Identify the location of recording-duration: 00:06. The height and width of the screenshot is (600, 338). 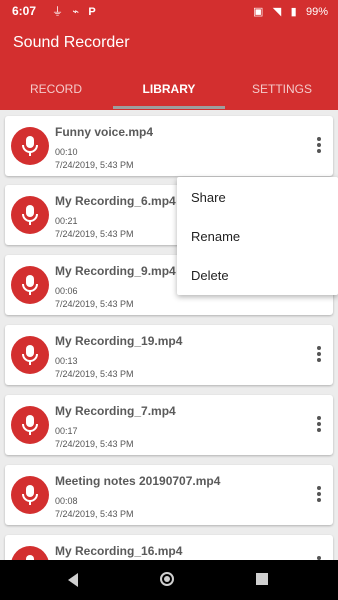
(66, 291).